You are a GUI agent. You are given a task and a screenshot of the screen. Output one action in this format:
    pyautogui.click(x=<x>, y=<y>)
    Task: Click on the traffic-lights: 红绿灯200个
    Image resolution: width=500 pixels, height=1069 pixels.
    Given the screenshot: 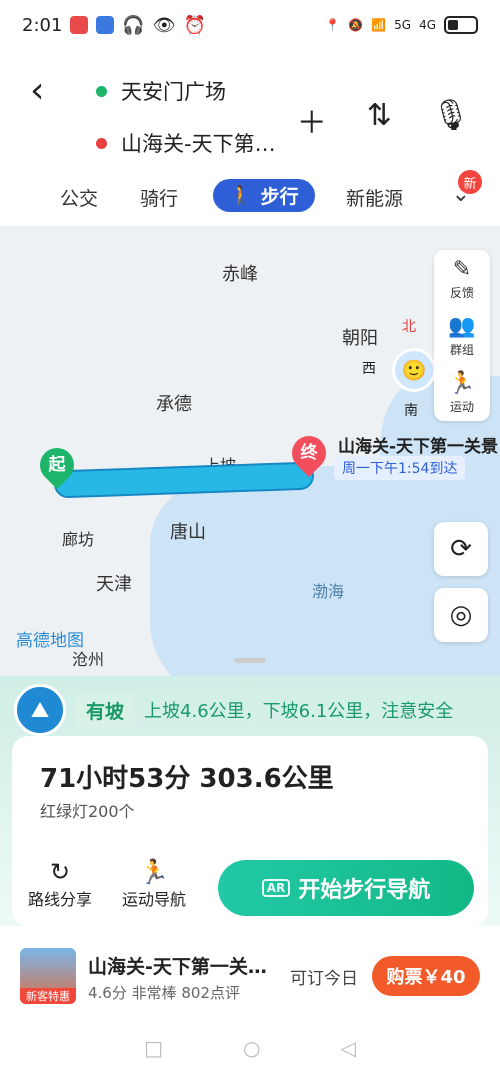 What is the action you would take?
    pyautogui.click(x=87, y=811)
    